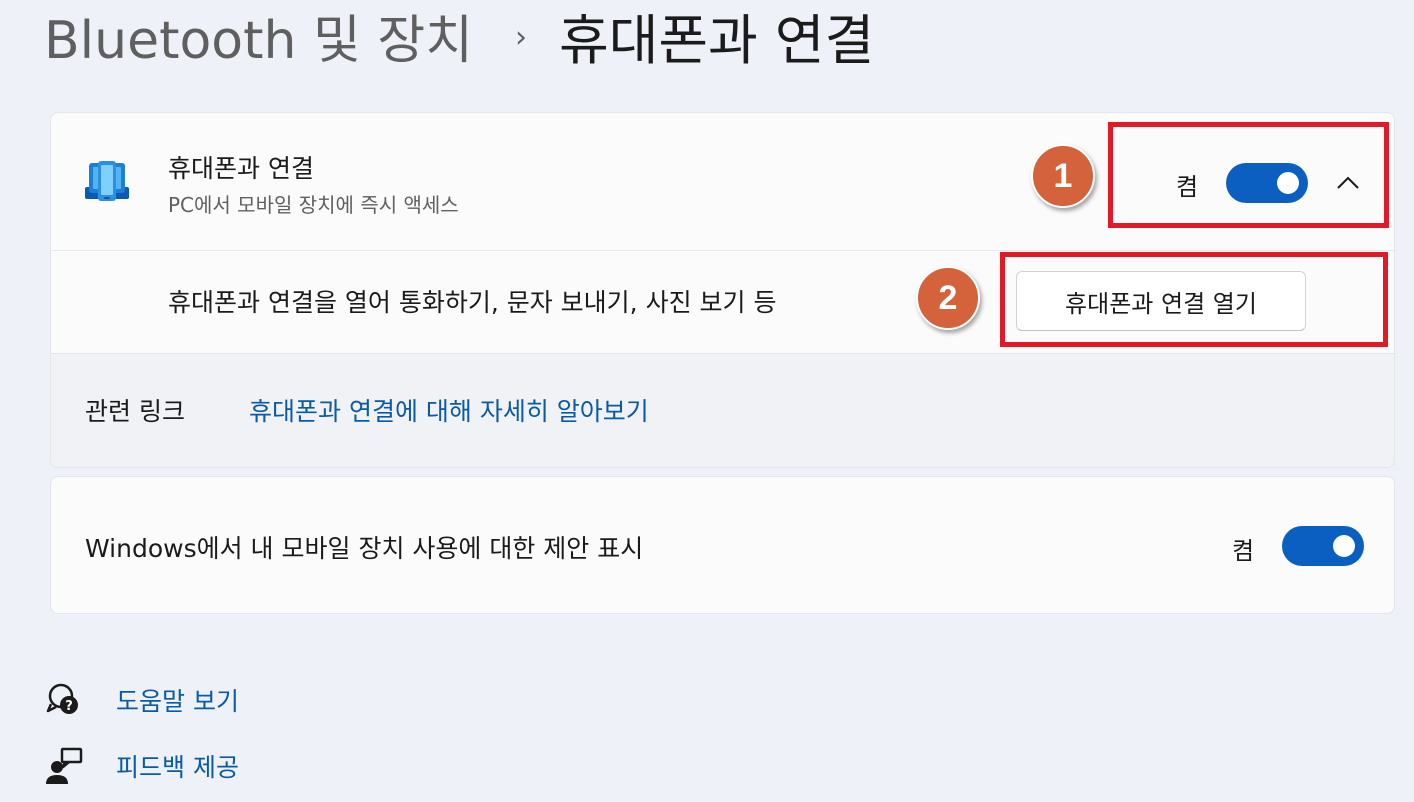 The height and width of the screenshot is (802, 1414). I want to click on mobile-suggestions-text: Windows에서 내 모바일 장치 사용에 대한 제안 표시, so click(364, 548).